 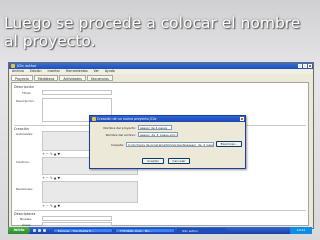 What do you see at coordinates (305, 66) in the screenshot?
I see `maximize-icon` at bounding box center [305, 66].